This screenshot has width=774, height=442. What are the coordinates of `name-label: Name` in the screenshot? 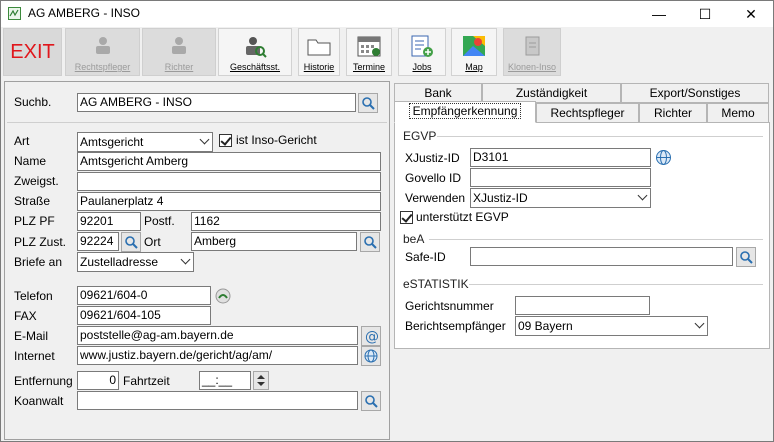 It's located at (30, 161).